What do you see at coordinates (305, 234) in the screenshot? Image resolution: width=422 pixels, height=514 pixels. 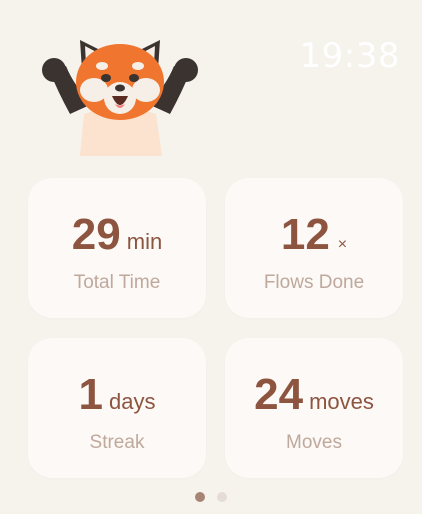 I see `stat-value: 12` at bounding box center [305, 234].